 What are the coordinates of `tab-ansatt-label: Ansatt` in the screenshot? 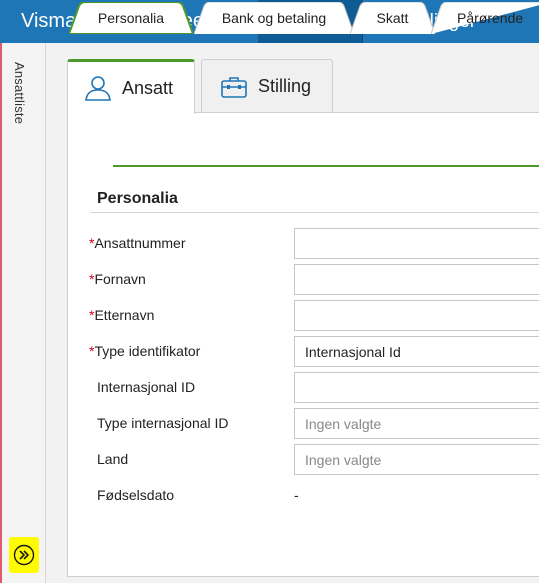 It's located at (148, 87).